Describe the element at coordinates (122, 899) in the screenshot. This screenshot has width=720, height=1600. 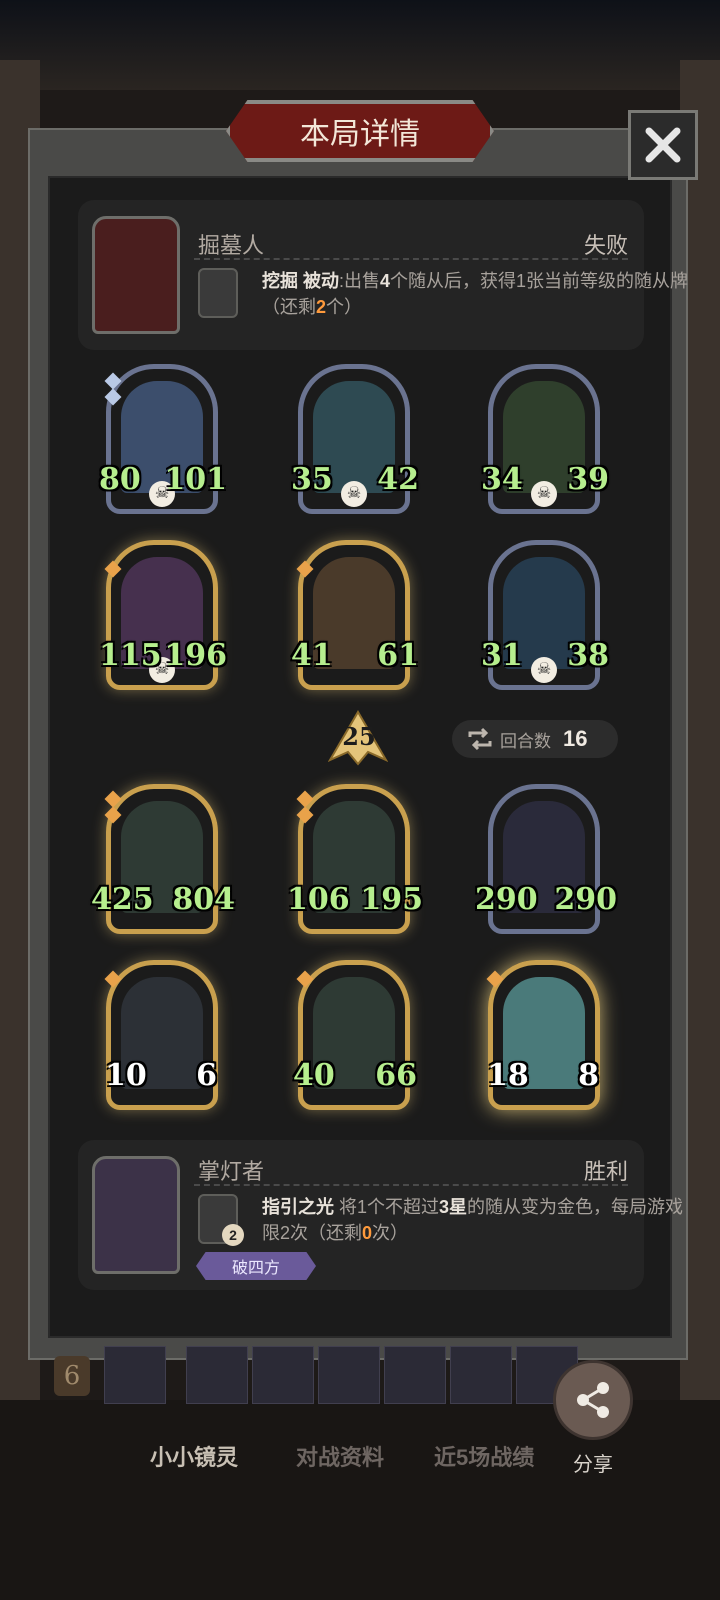
I see `minion-attack: 425` at that location.